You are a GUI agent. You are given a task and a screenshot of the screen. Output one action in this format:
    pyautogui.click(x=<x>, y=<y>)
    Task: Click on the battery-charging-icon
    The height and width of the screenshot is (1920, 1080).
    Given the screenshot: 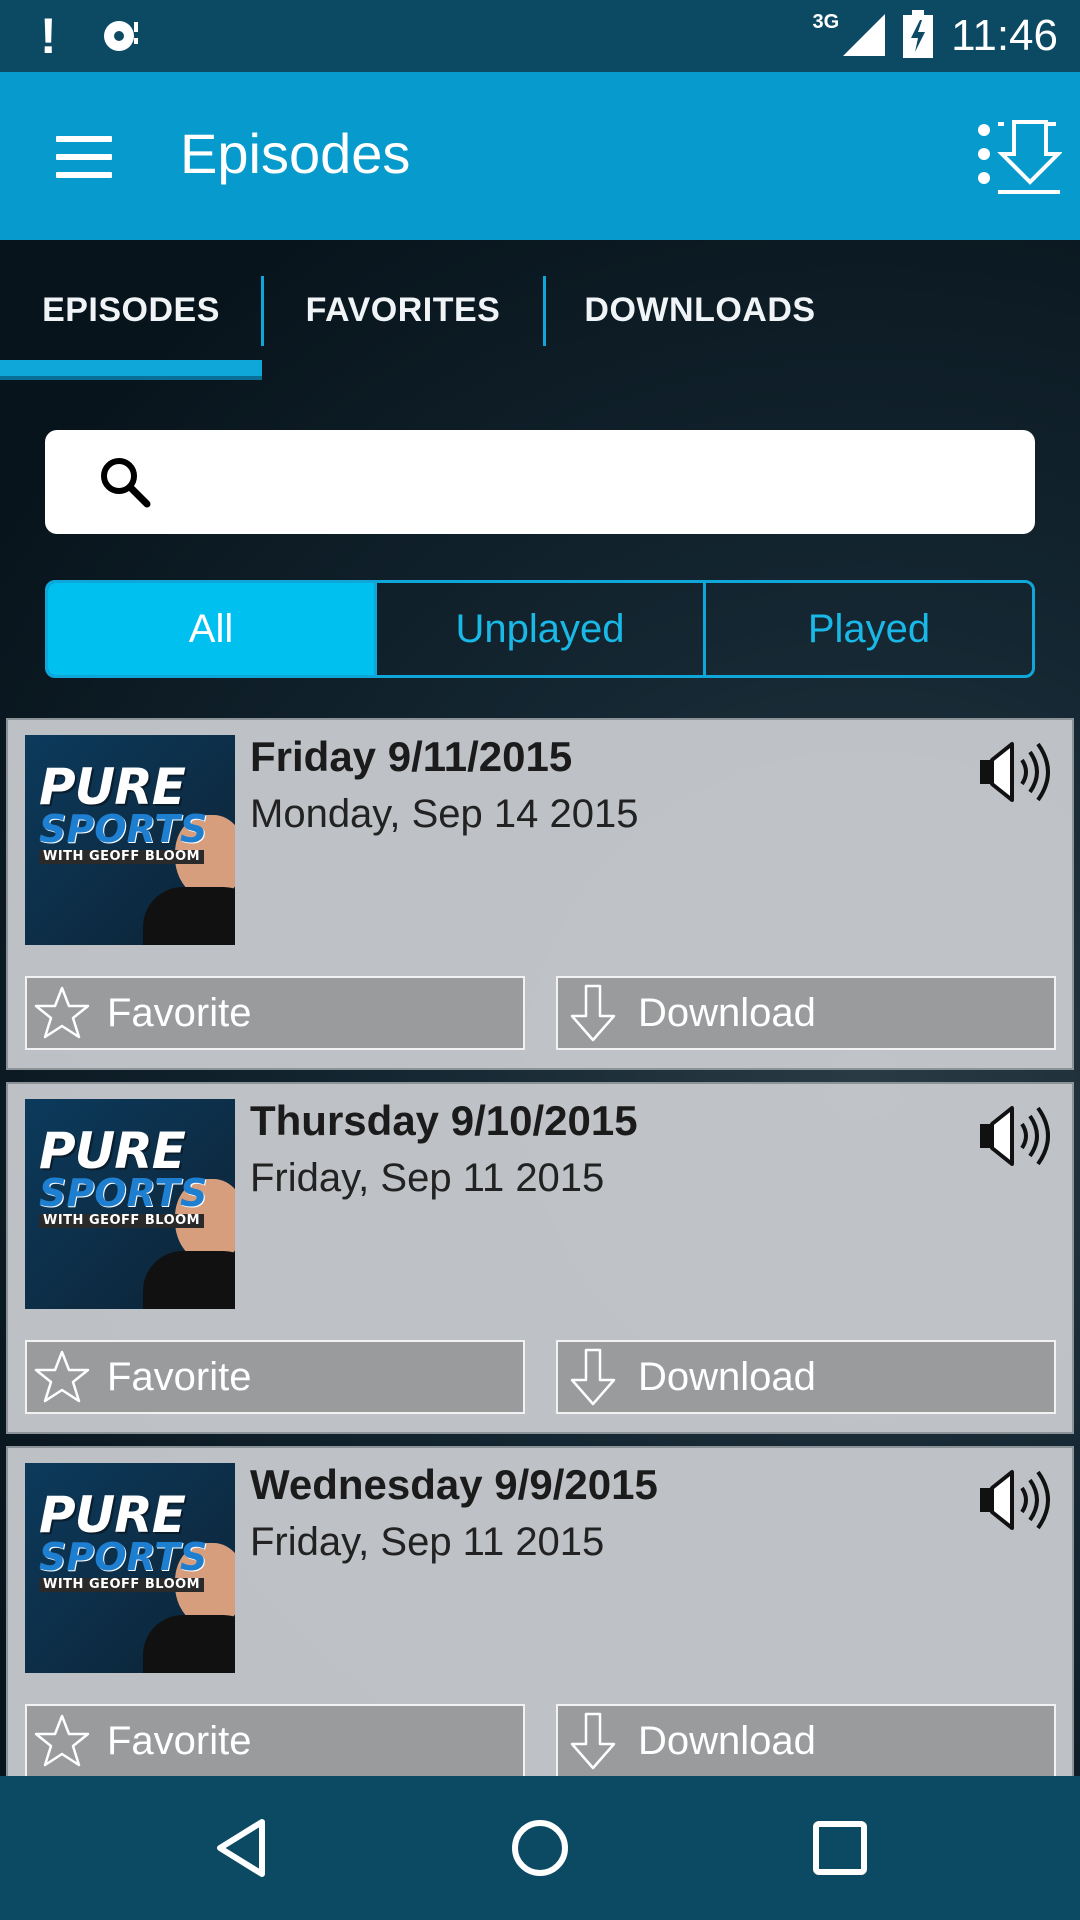 What is the action you would take?
    pyautogui.click(x=918, y=36)
    